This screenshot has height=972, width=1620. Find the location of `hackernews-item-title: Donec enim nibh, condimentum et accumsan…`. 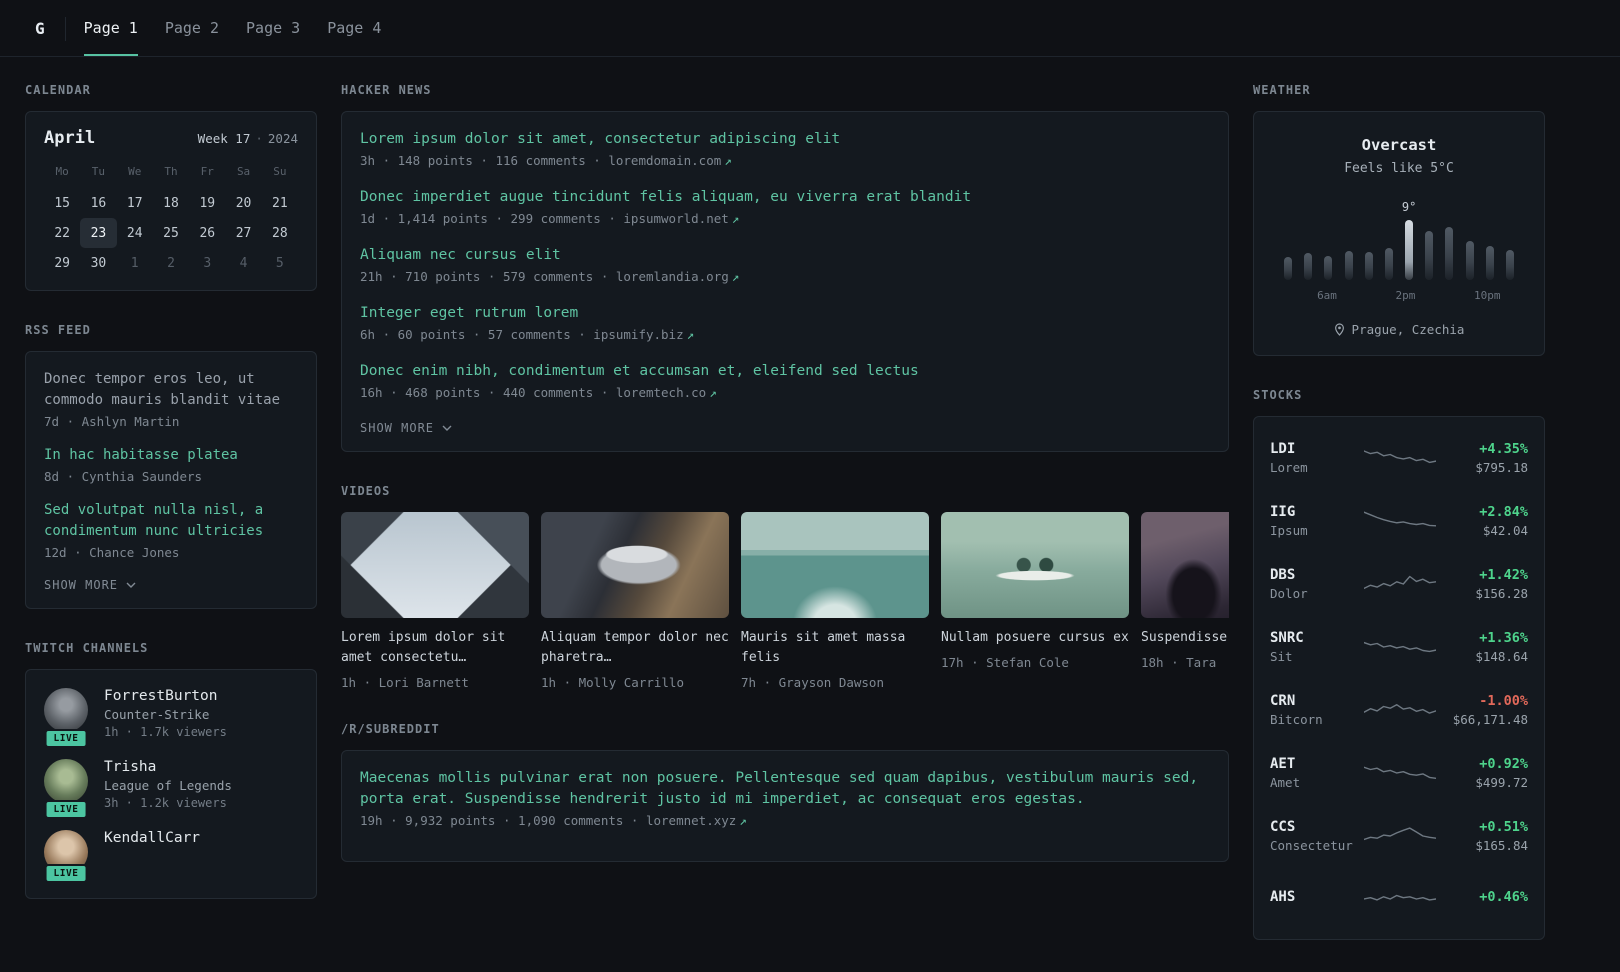

hackernews-item-title: Donec enim nibh, condimentum et accumsan… is located at coordinates (785, 371).